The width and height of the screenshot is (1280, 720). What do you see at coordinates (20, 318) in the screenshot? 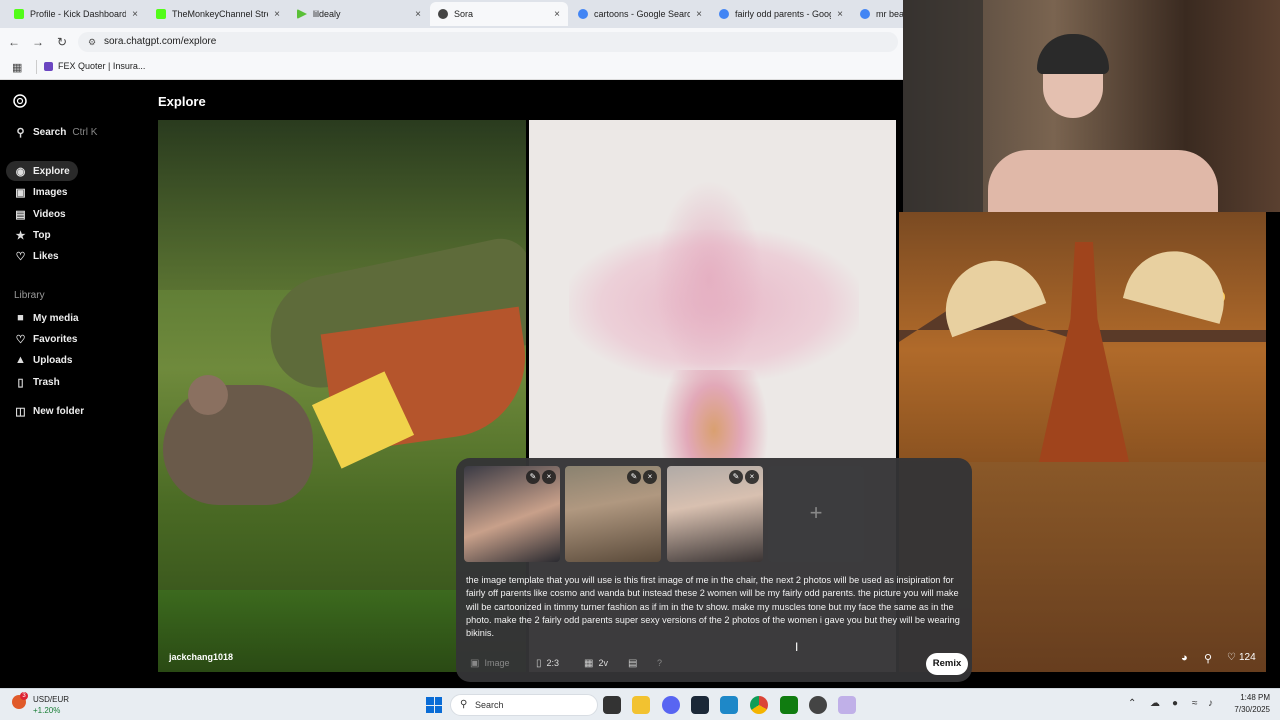
I see `media-icon: ■` at bounding box center [20, 318].